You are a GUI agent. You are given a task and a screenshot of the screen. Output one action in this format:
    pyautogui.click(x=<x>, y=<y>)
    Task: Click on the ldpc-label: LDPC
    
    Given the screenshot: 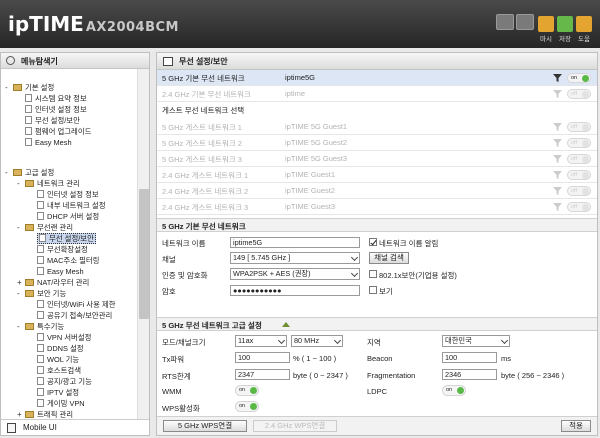 What is the action you would take?
    pyautogui.click(x=377, y=391)
    